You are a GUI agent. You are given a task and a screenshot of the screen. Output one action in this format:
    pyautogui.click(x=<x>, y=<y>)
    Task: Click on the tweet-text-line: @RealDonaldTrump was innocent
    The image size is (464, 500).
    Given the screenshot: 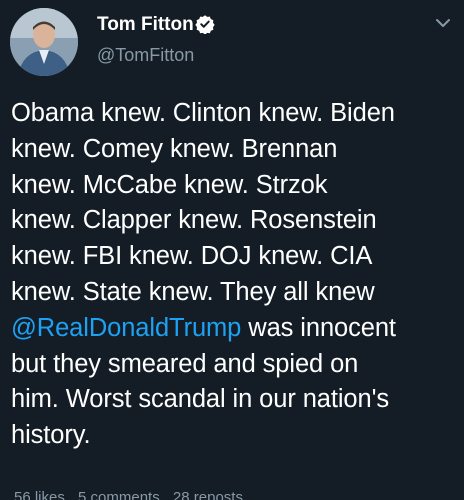 What is the action you would take?
    pyautogui.click(x=234, y=329)
    